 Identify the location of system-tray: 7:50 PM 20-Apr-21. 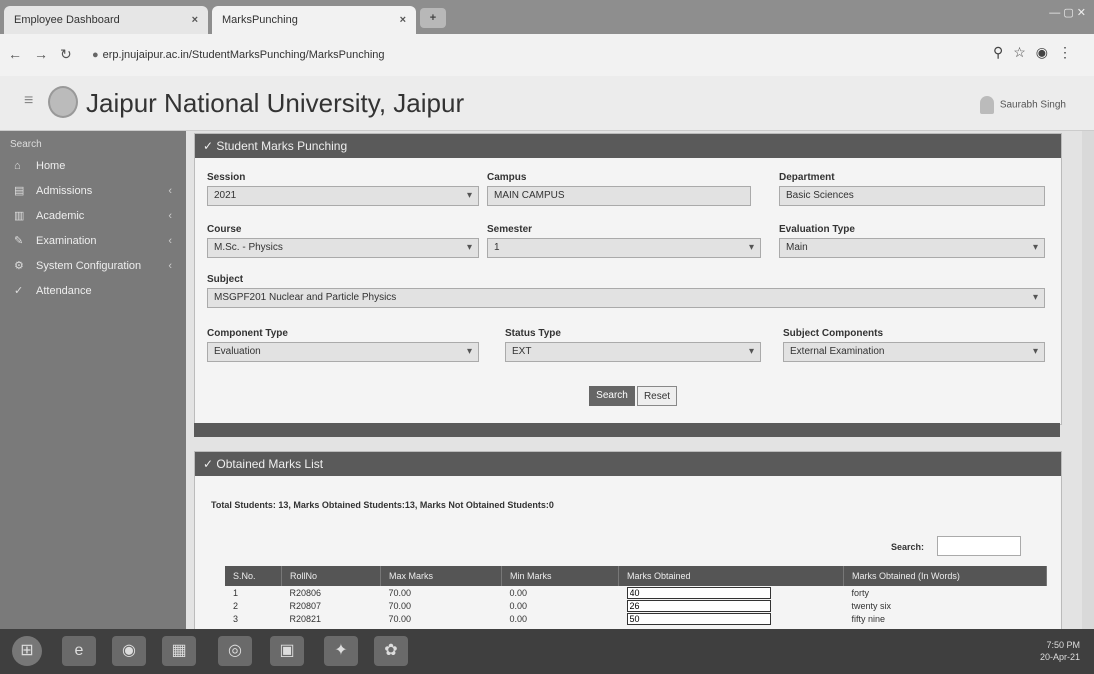
(1060, 651).